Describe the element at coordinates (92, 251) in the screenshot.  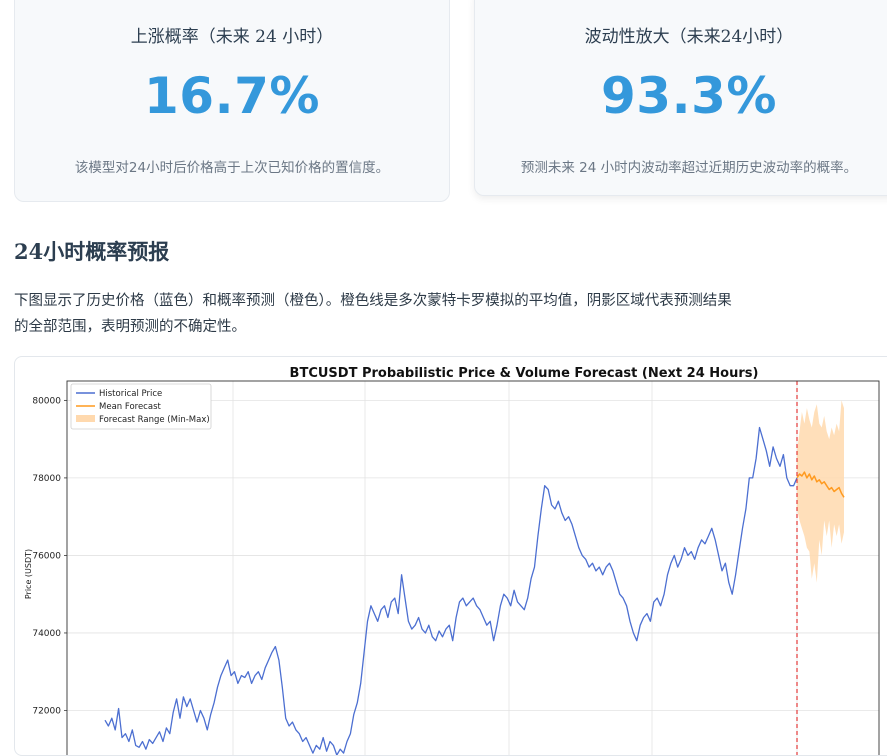
I see `section-heading: 24小时概率预报` at that location.